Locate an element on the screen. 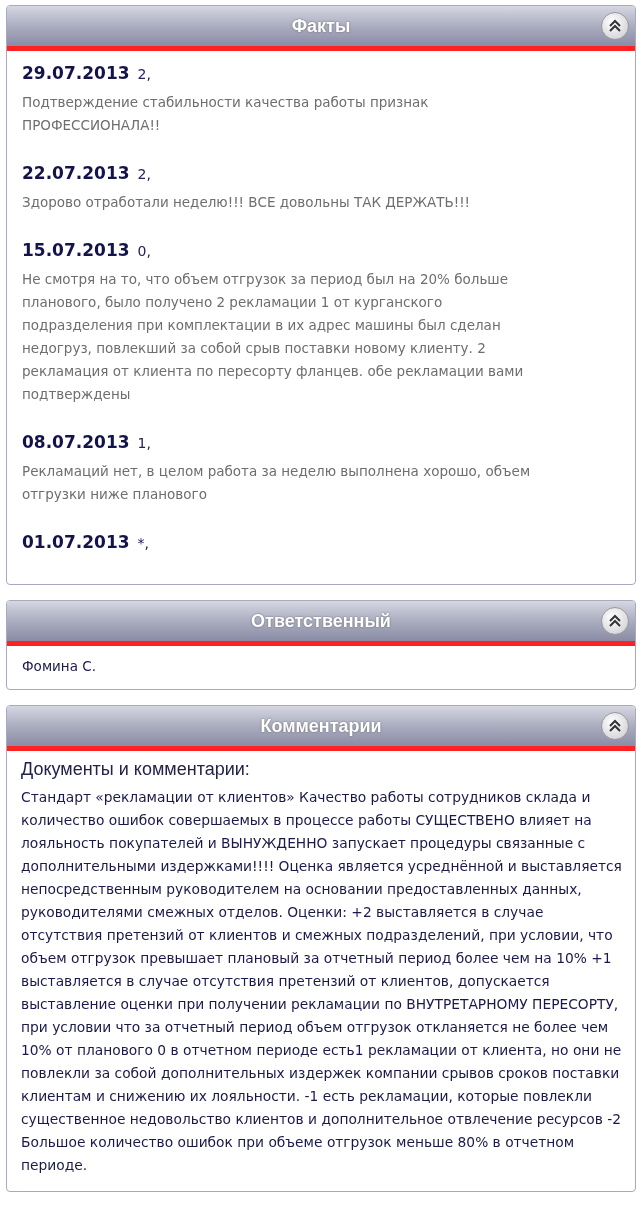 This screenshot has width=642, height=1210. fact-text: Рекламаций нет, в целом работа за неделю выполнена хорошо, объем отгрузки ниже планового is located at coordinates (277, 483).